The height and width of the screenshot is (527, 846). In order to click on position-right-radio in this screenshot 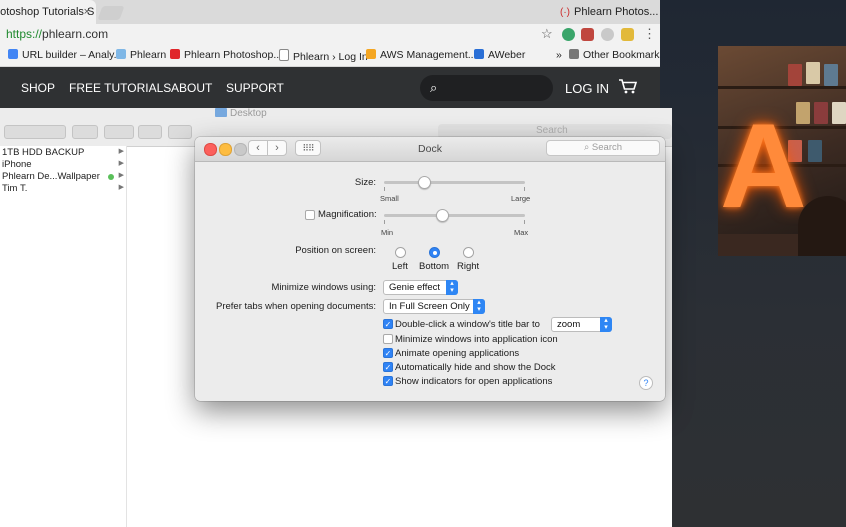, I will do `click(468, 252)`.